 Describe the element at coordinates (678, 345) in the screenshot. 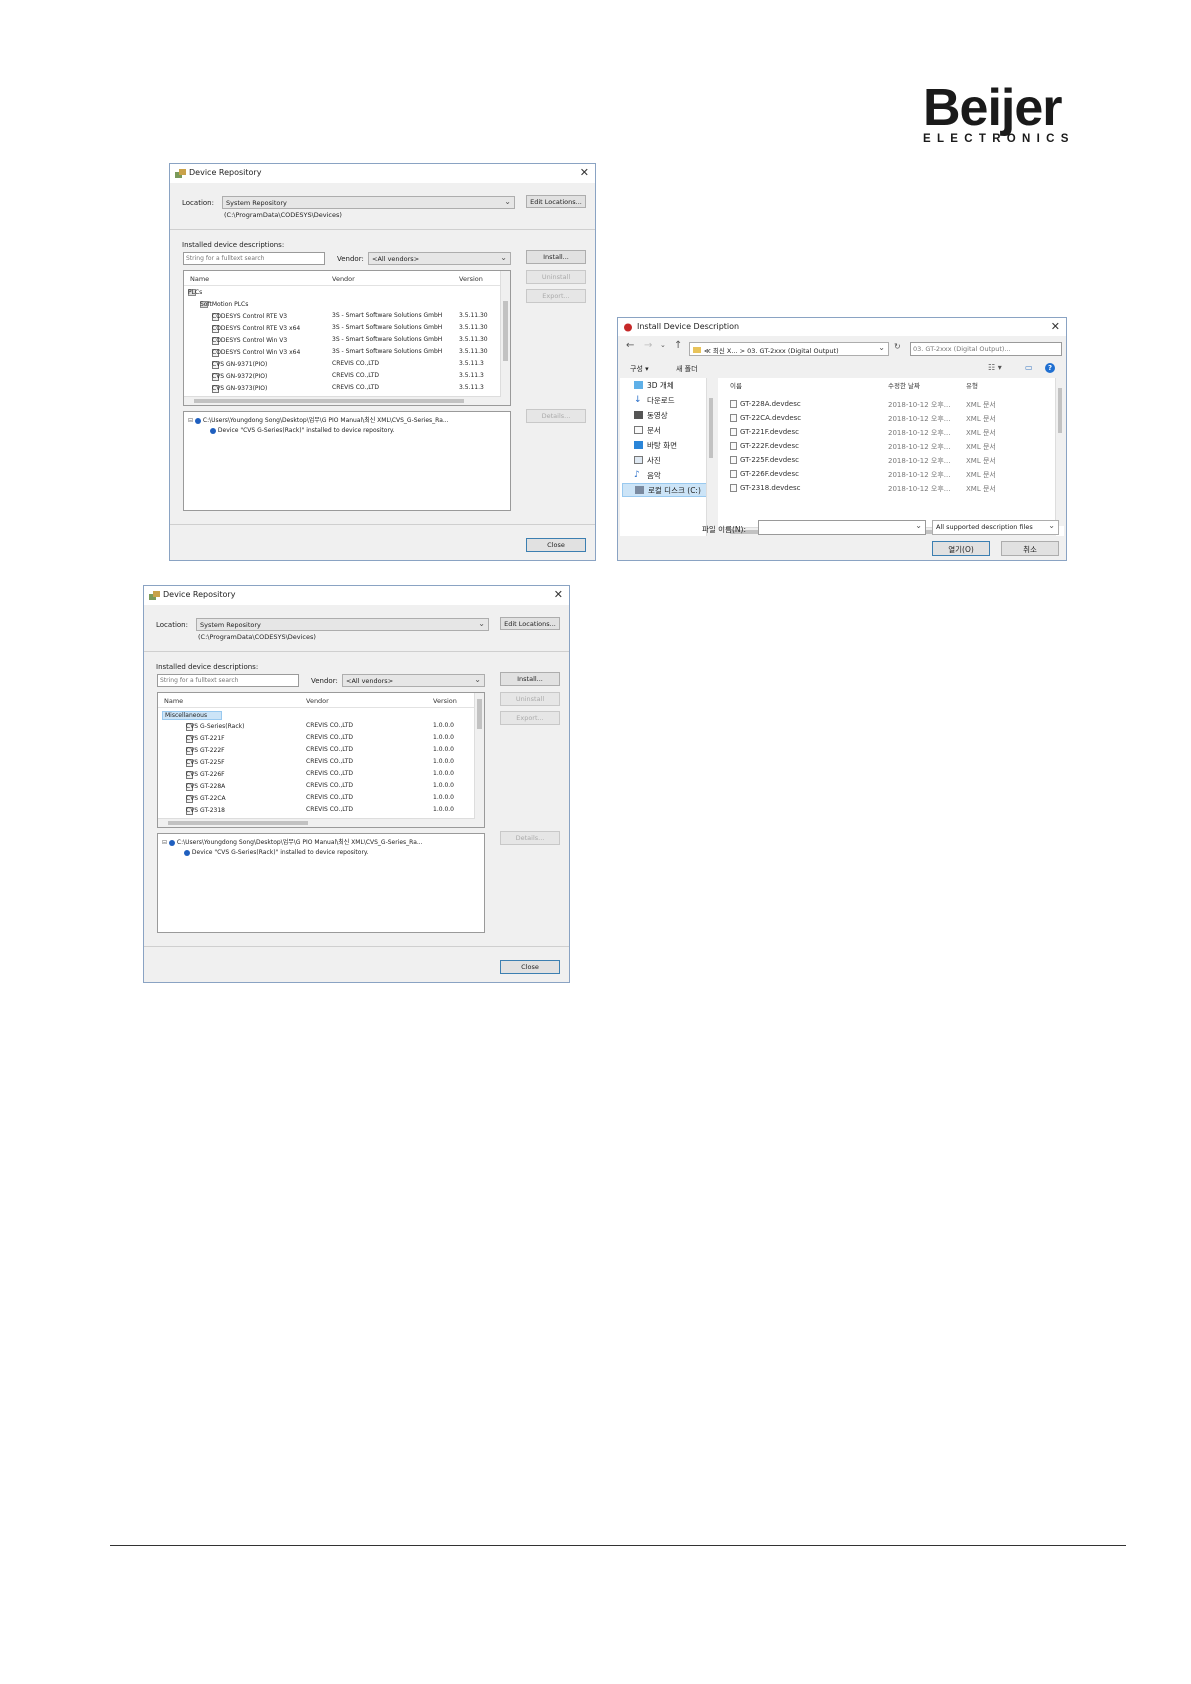

I see `up-arrow-icon: ↑` at that location.